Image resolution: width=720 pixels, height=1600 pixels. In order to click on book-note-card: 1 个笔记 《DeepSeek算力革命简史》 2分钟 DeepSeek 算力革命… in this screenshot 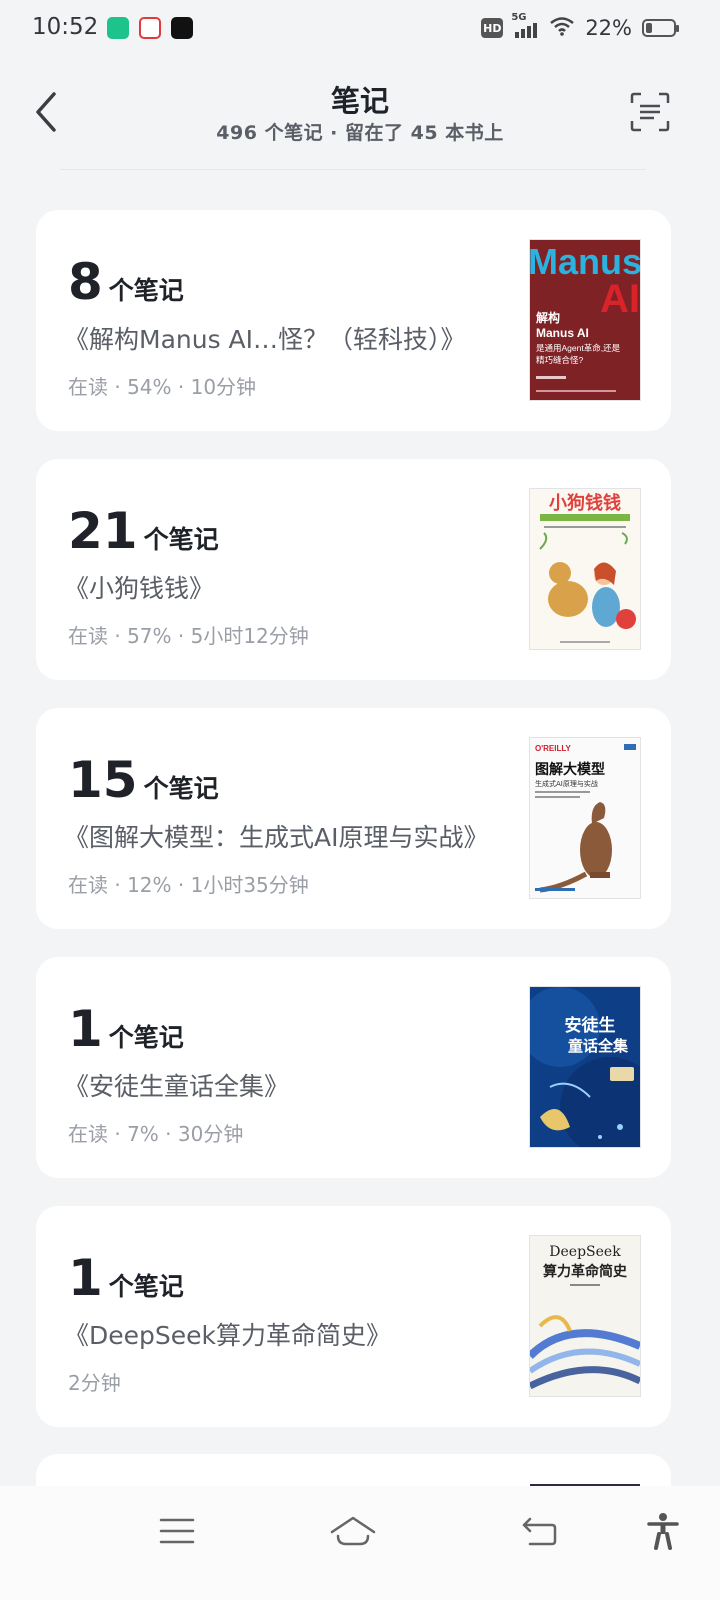, I will do `click(353, 1316)`.